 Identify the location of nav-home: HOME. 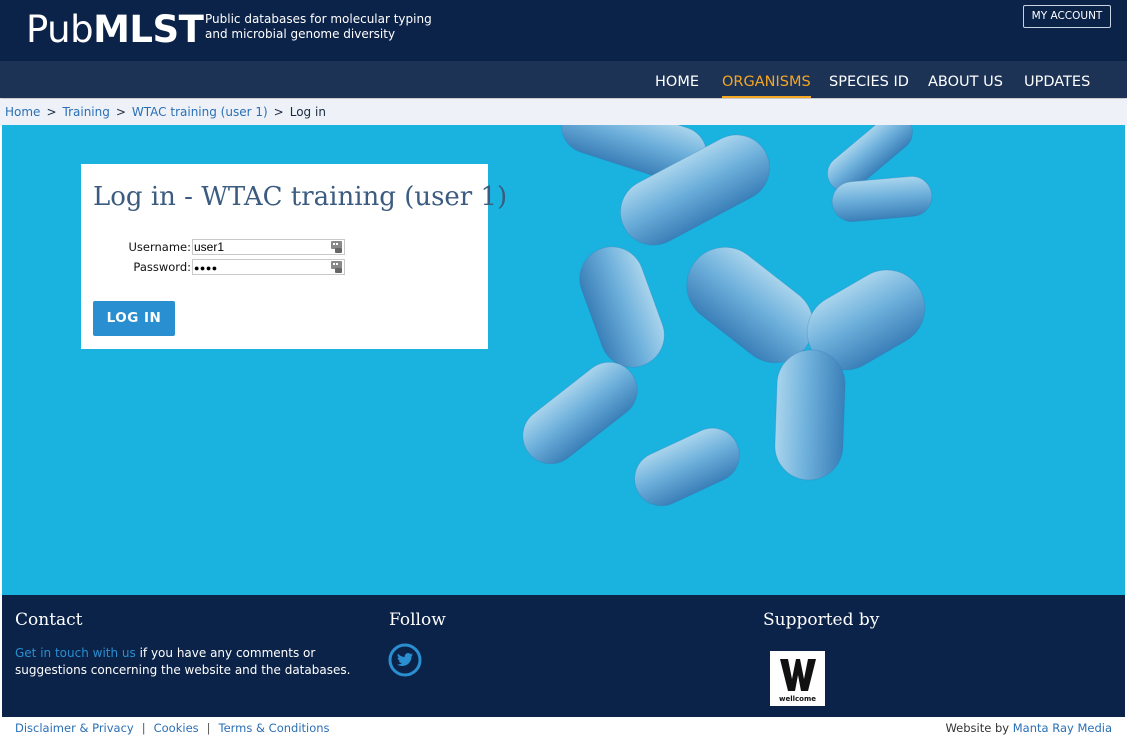
(677, 79).